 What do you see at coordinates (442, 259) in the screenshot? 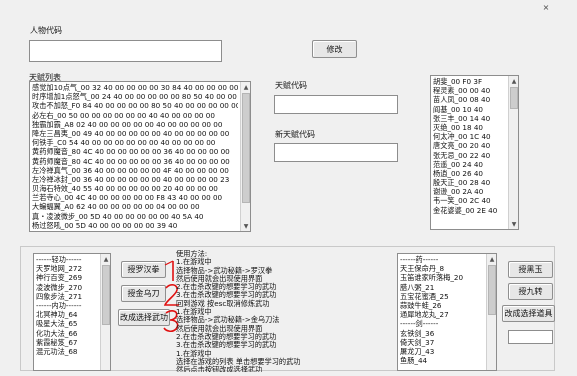
I see `item-list-item: ------药------` at bounding box center [442, 259].